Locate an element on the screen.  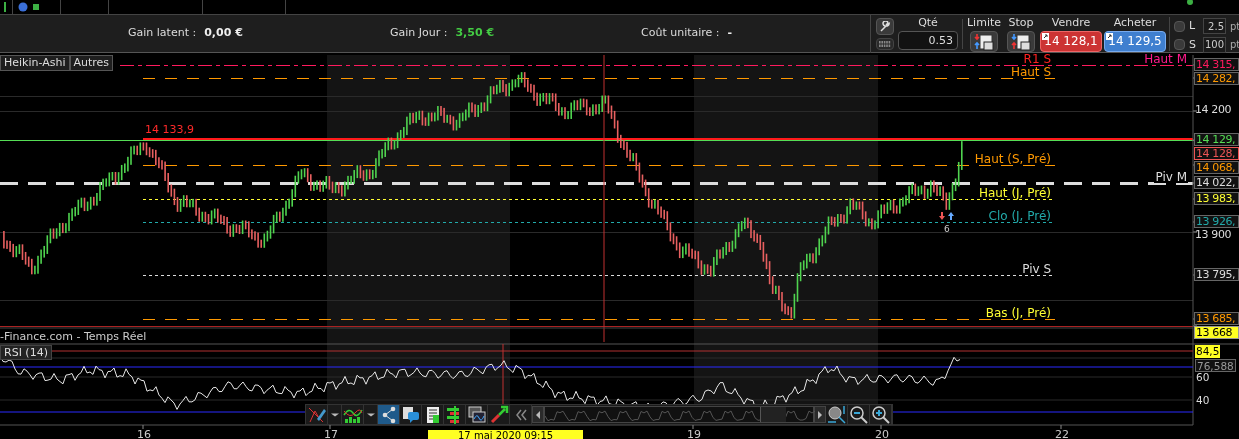
high-price-label: 14 133,9 is located at coordinates (169, 130).